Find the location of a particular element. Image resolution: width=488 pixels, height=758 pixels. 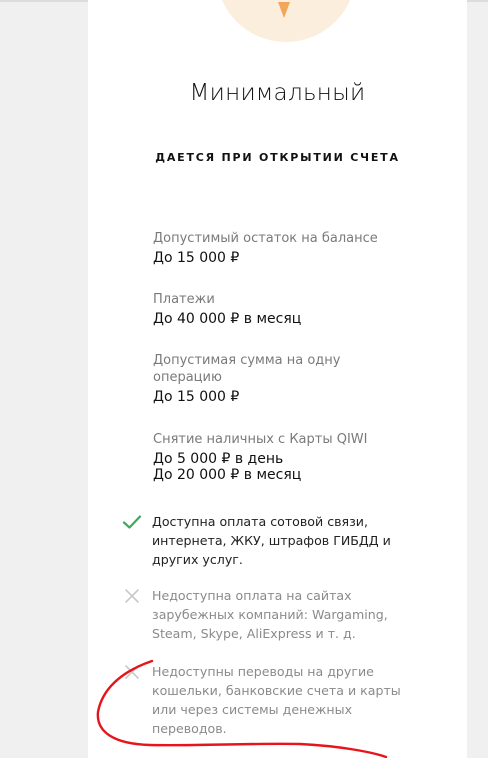

limit-payments: Платежи До 40 000 ₽ в месяц is located at coordinates (283, 309).